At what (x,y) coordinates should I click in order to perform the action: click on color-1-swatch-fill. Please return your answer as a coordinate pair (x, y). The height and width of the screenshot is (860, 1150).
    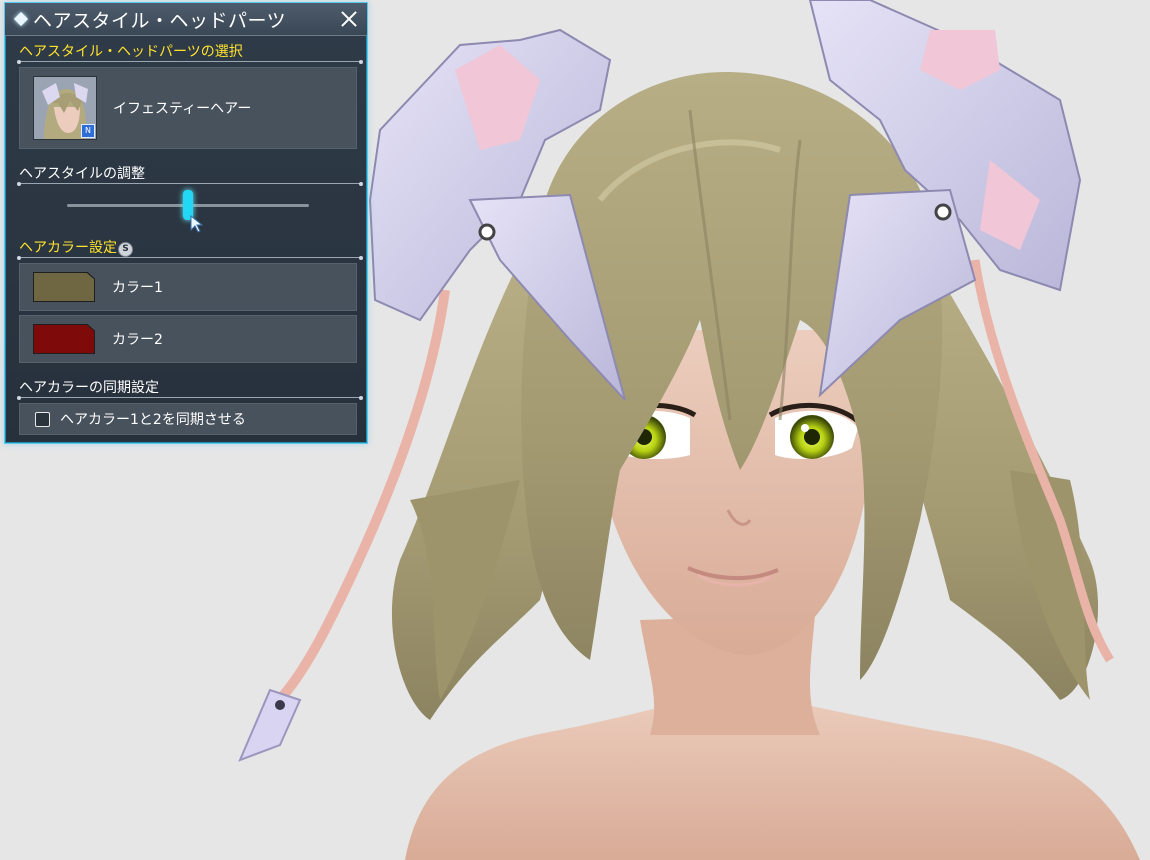
    Looking at the image, I should click on (64, 287).